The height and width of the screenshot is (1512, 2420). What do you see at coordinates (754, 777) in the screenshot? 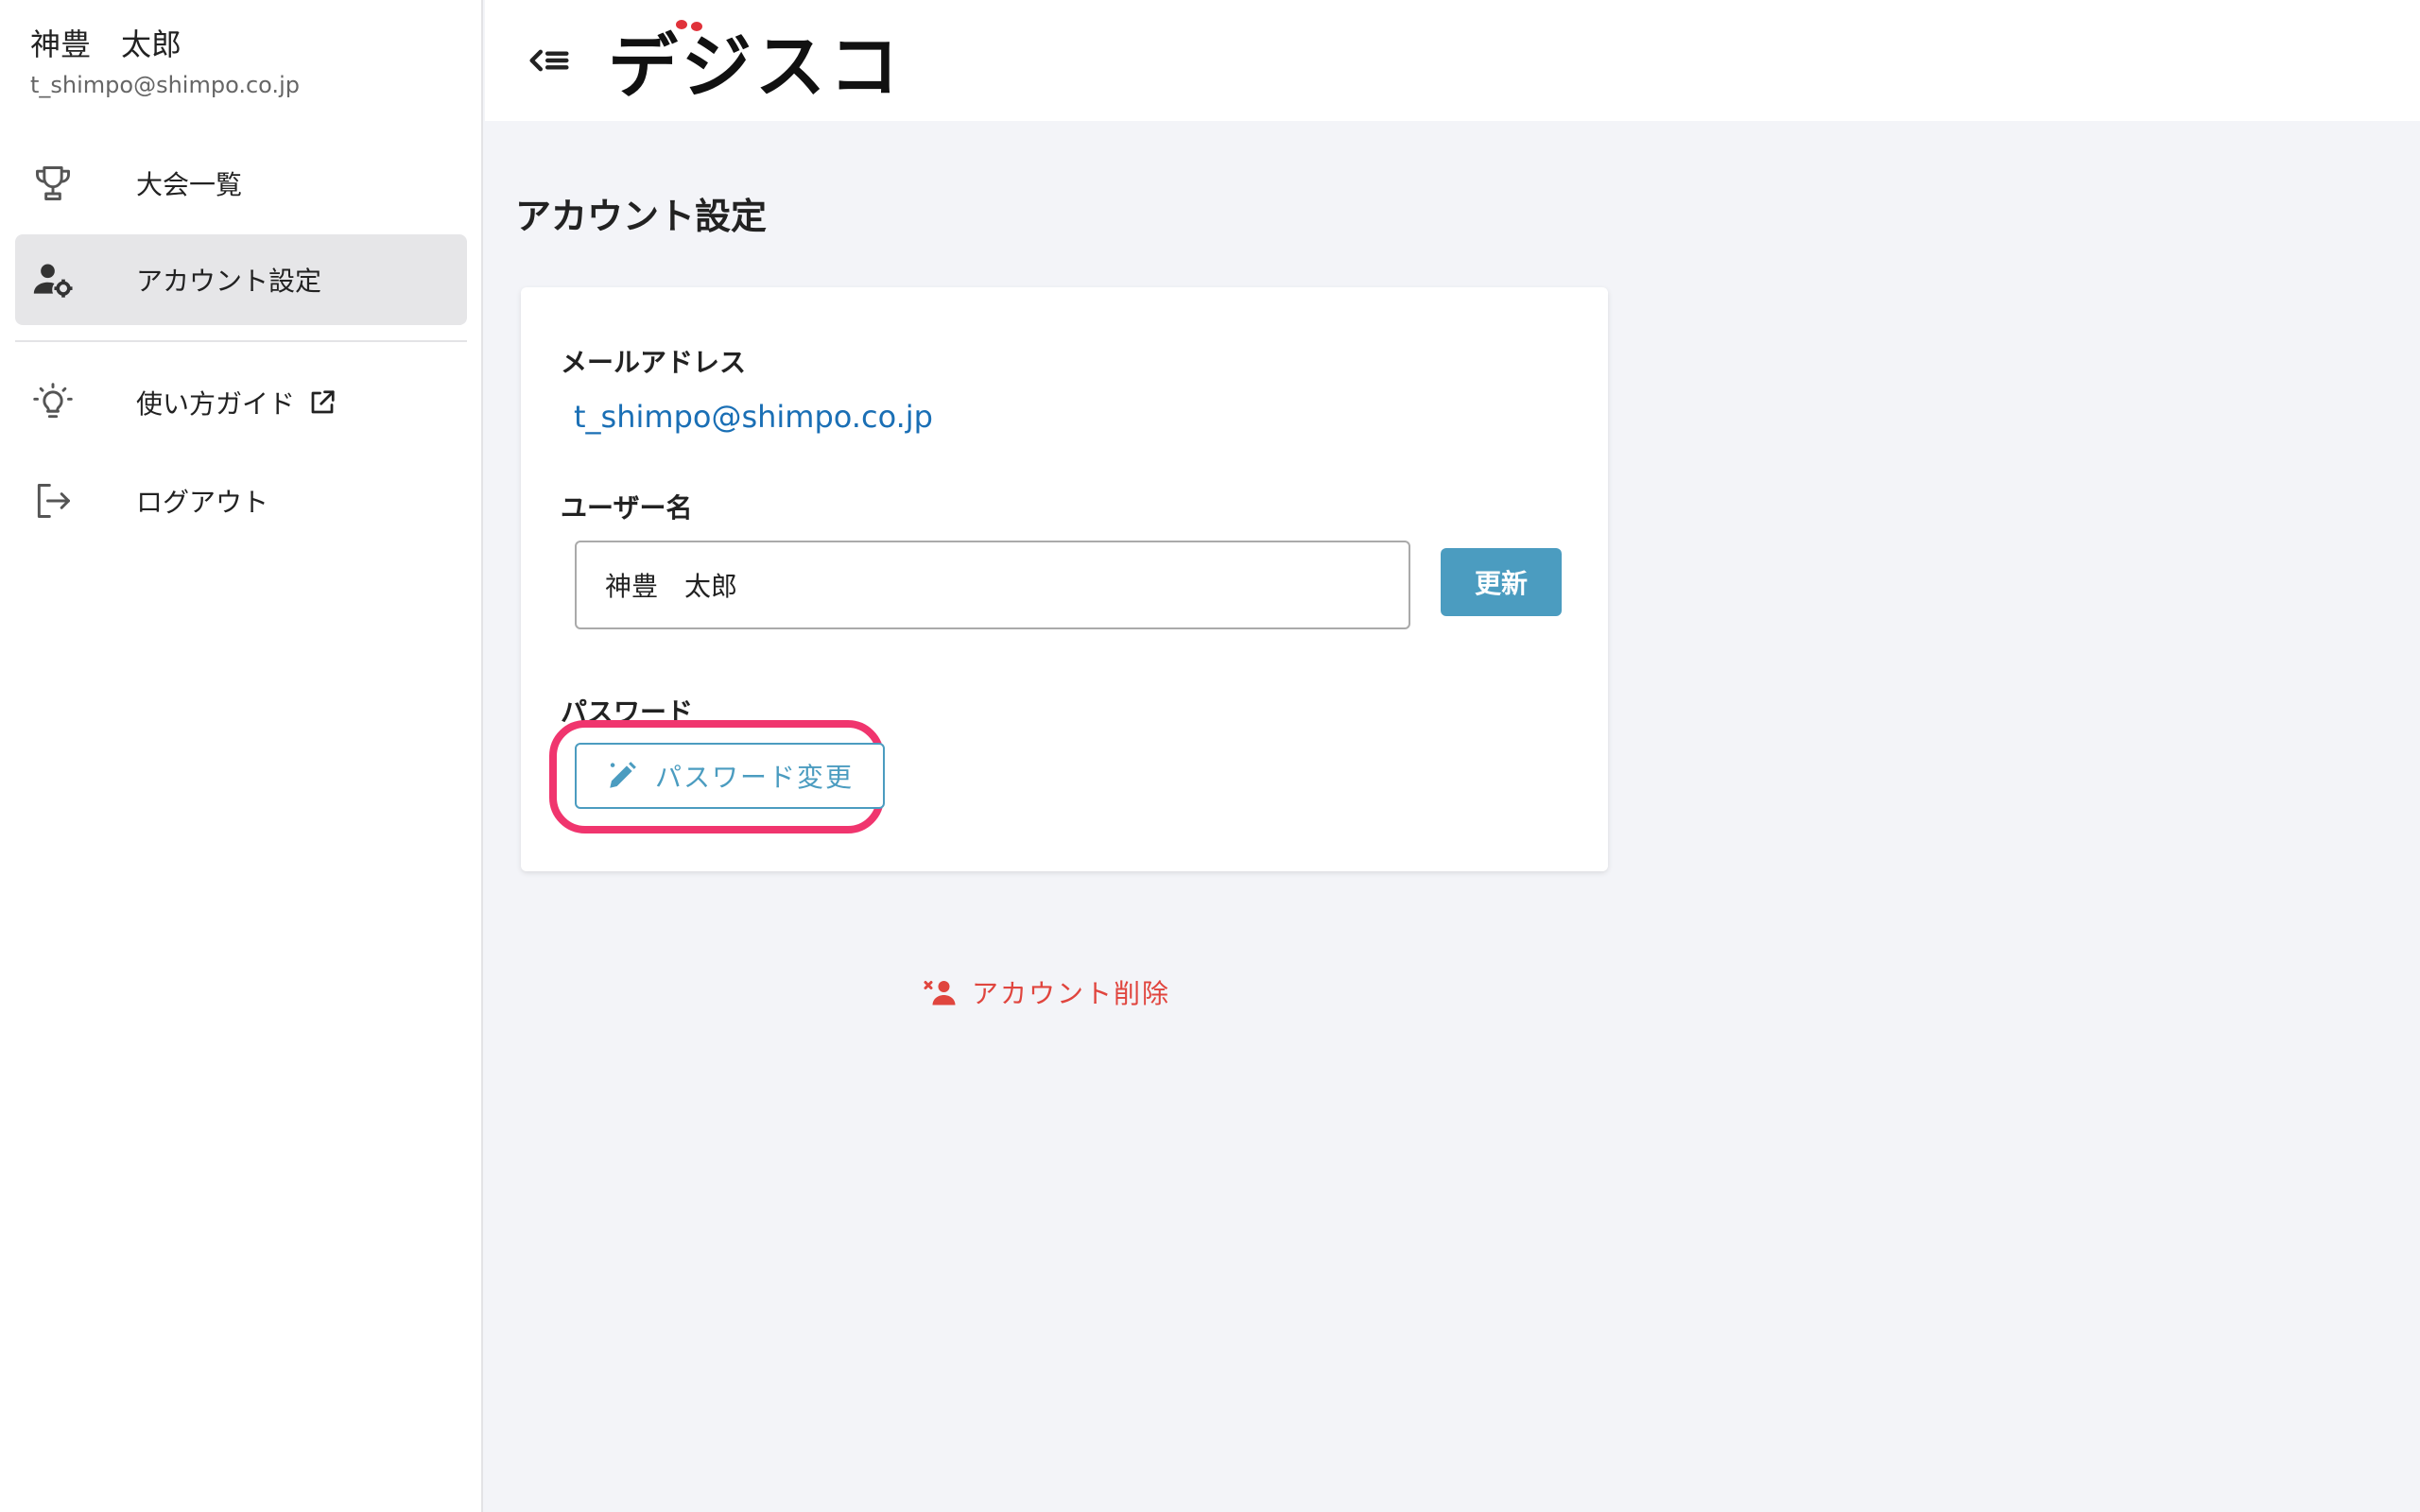
I see `change-password-label: パスワード変更` at bounding box center [754, 777].